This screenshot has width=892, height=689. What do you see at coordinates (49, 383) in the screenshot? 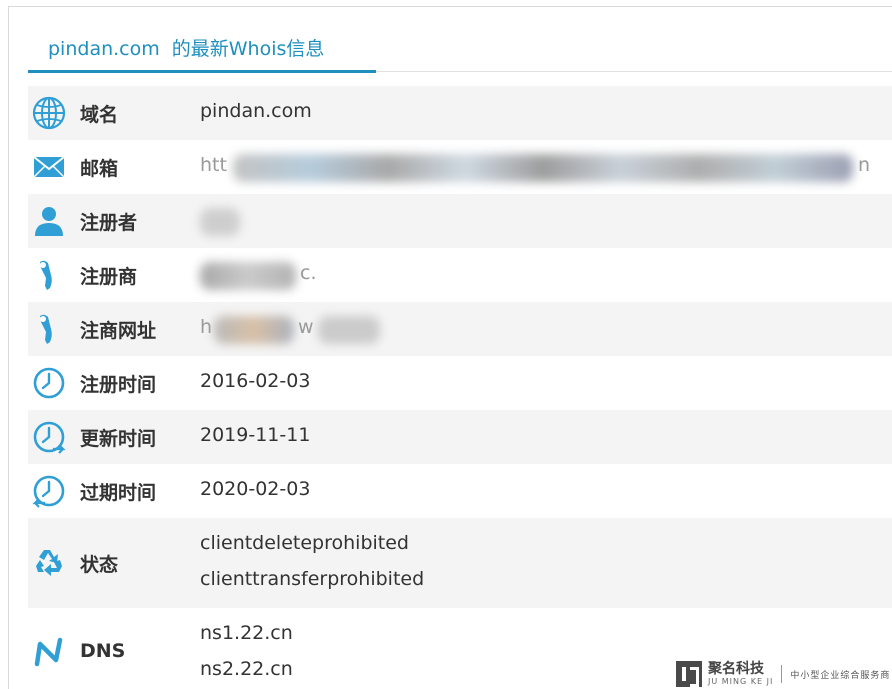
I see `clock-icon` at bounding box center [49, 383].